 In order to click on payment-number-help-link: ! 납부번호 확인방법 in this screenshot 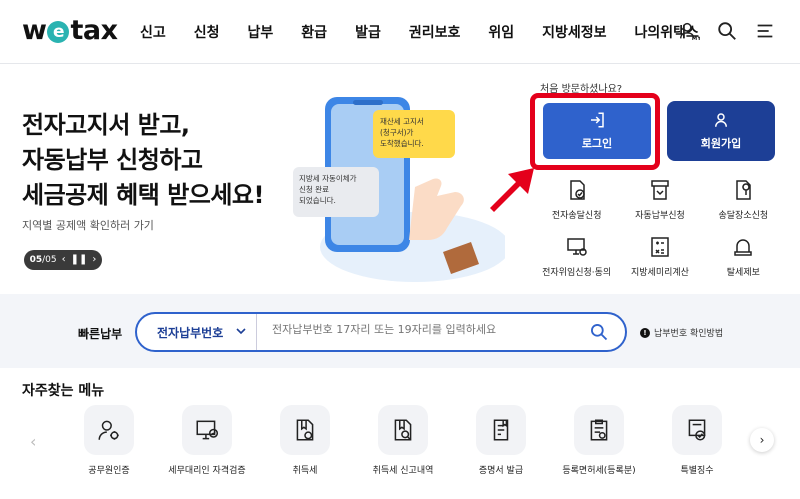, I will do `click(681, 332)`.